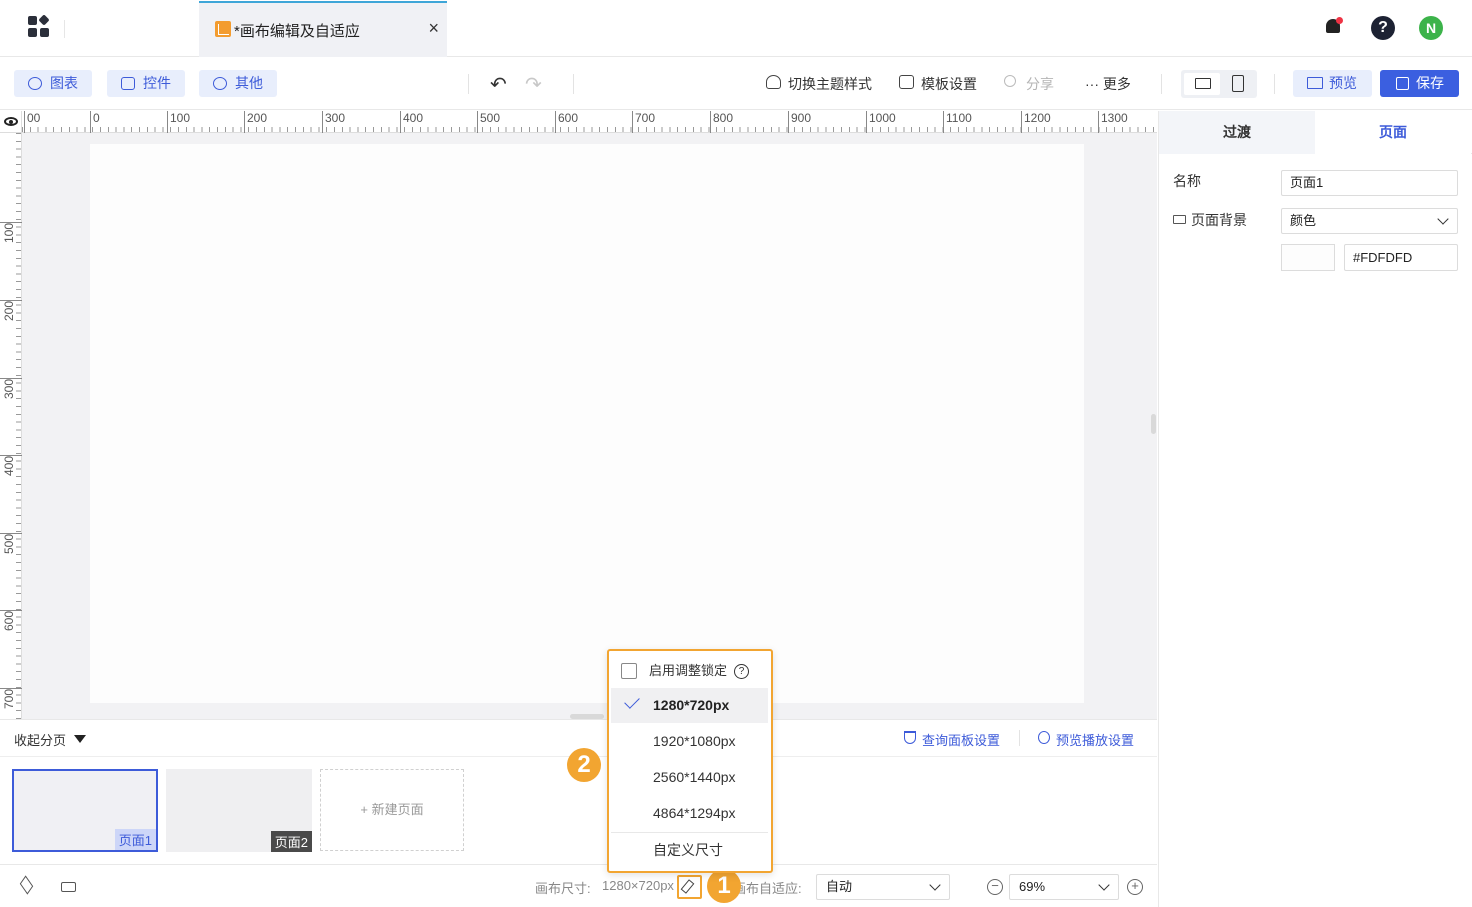 Image resolution: width=1472 pixels, height=907 pixels. What do you see at coordinates (1040, 84) in the screenshot?
I see `share-label: 分享` at bounding box center [1040, 84].